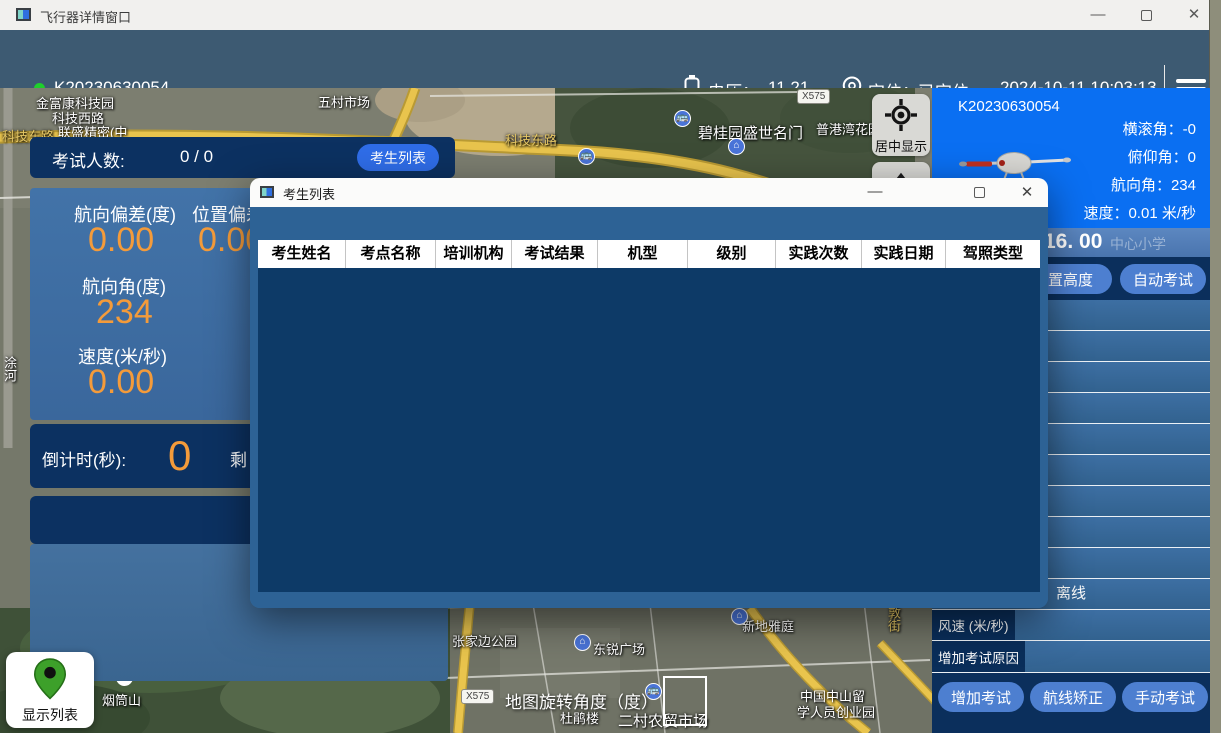 The width and height of the screenshot is (1221, 733). Describe the element at coordinates (391, 254) in the screenshot. I see `col-header: 考点名称` at that location.